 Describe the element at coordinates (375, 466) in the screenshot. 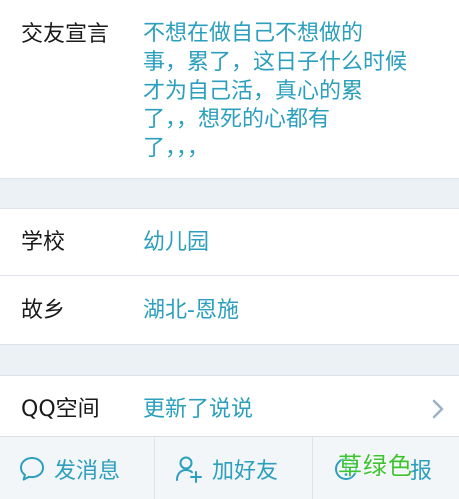

I see `watermark-text: 草绿色` at that location.